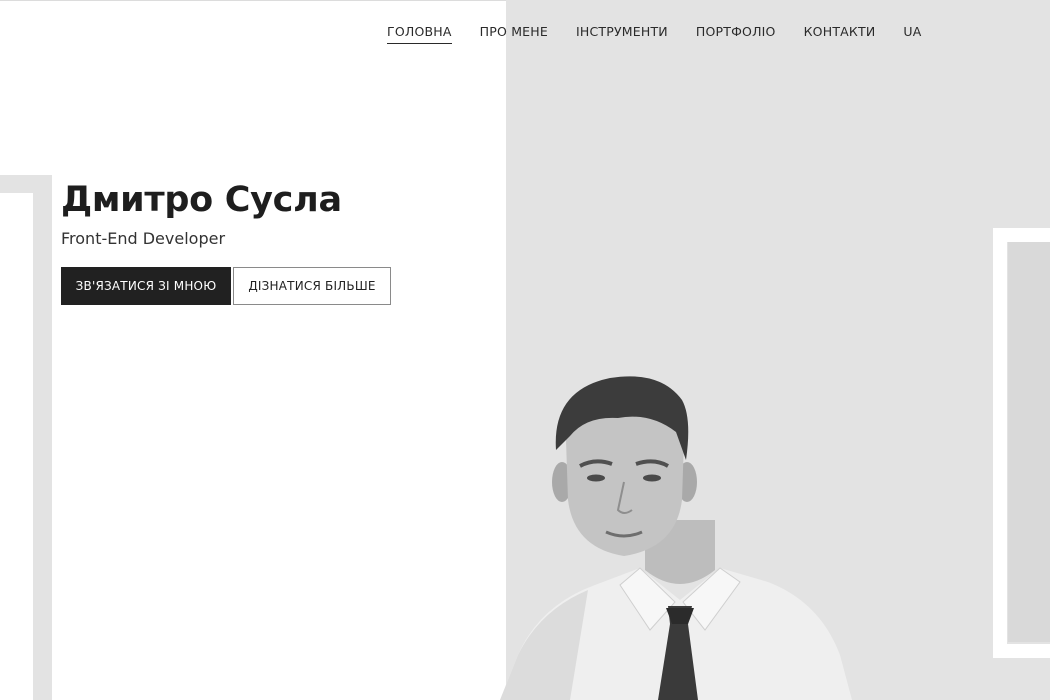 The height and width of the screenshot is (700, 1050). Describe the element at coordinates (840, 34) in the screenshot. I see `nav-item-contacts: КОНТАКТИ` at that location.